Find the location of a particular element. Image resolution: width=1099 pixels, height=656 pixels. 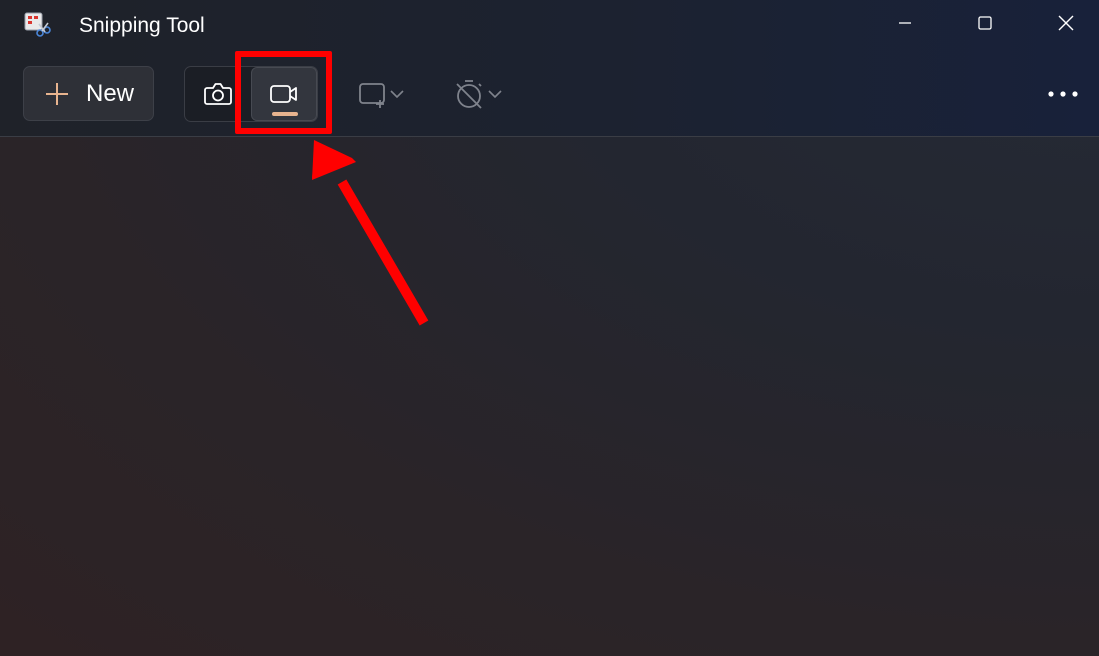

maximize-icon is located at coordinates (985, 23).